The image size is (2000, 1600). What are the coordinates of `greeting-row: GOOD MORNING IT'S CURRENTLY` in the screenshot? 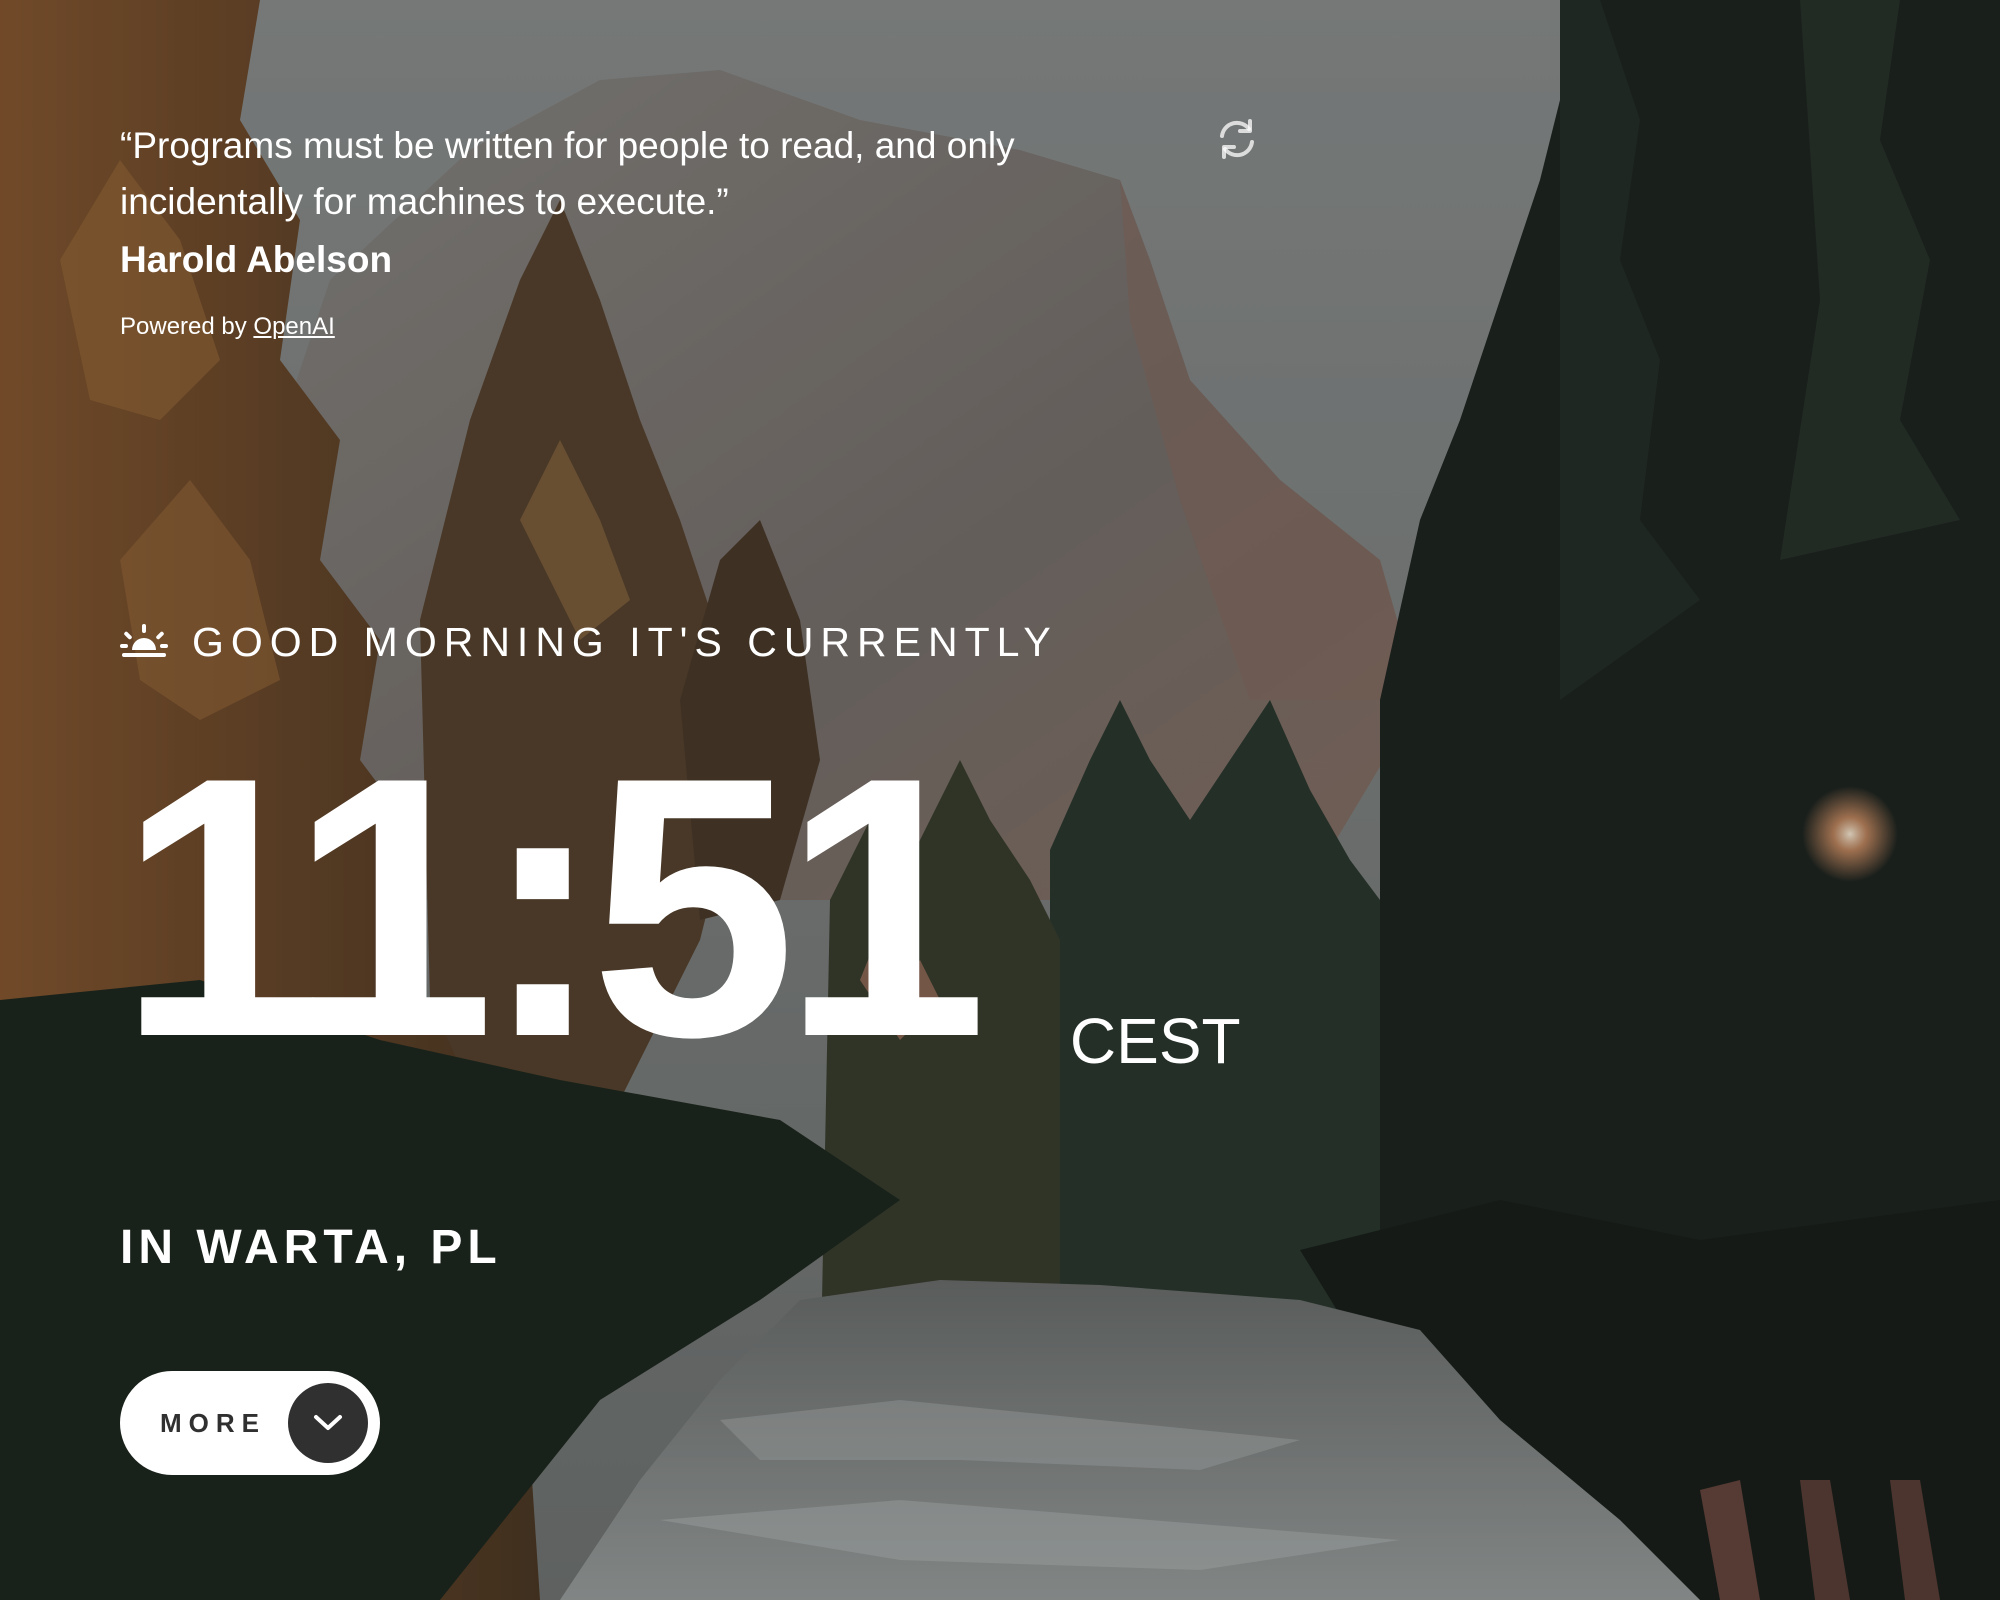 It's located at (589, 642).